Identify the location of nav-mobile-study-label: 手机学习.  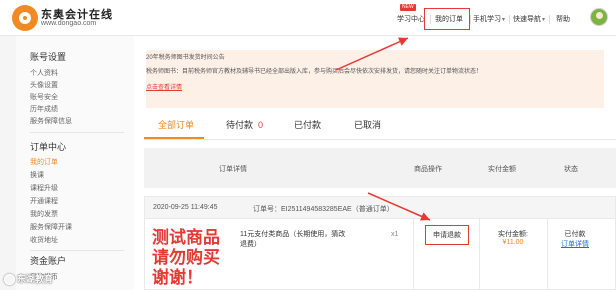
(487, 19).